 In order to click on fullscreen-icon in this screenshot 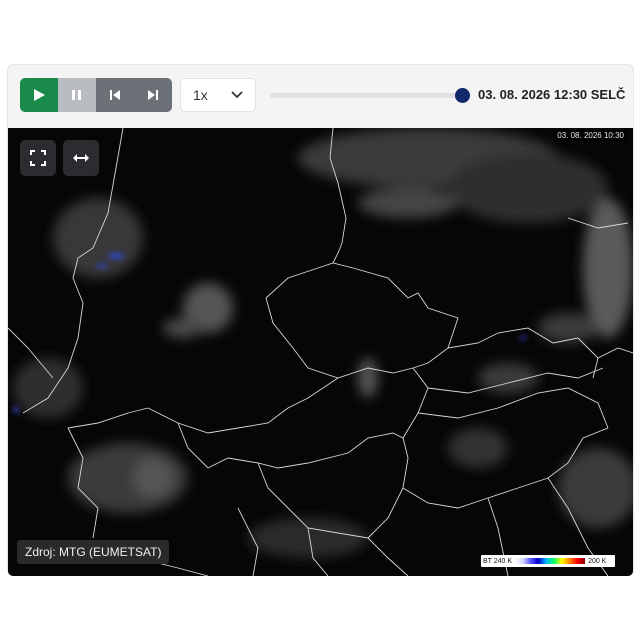, I will do `click(38, 158)`.